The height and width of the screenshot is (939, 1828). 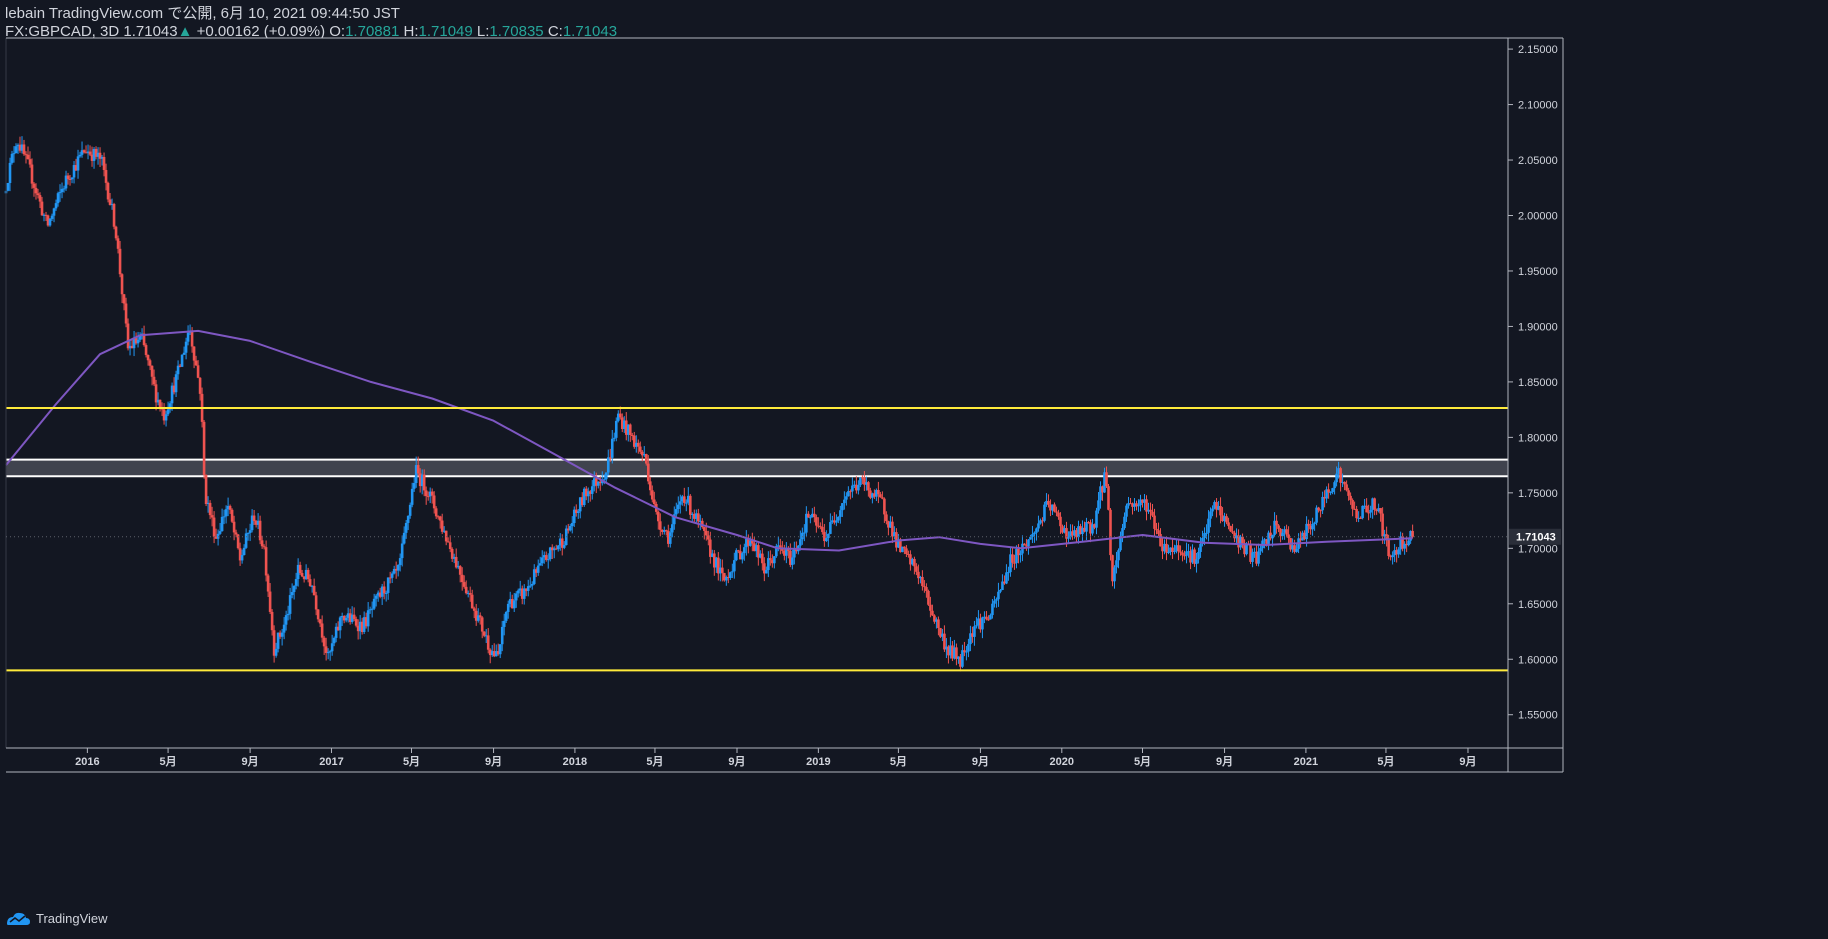 I want to click on footer: TradingView, so click(x=56, y=918).